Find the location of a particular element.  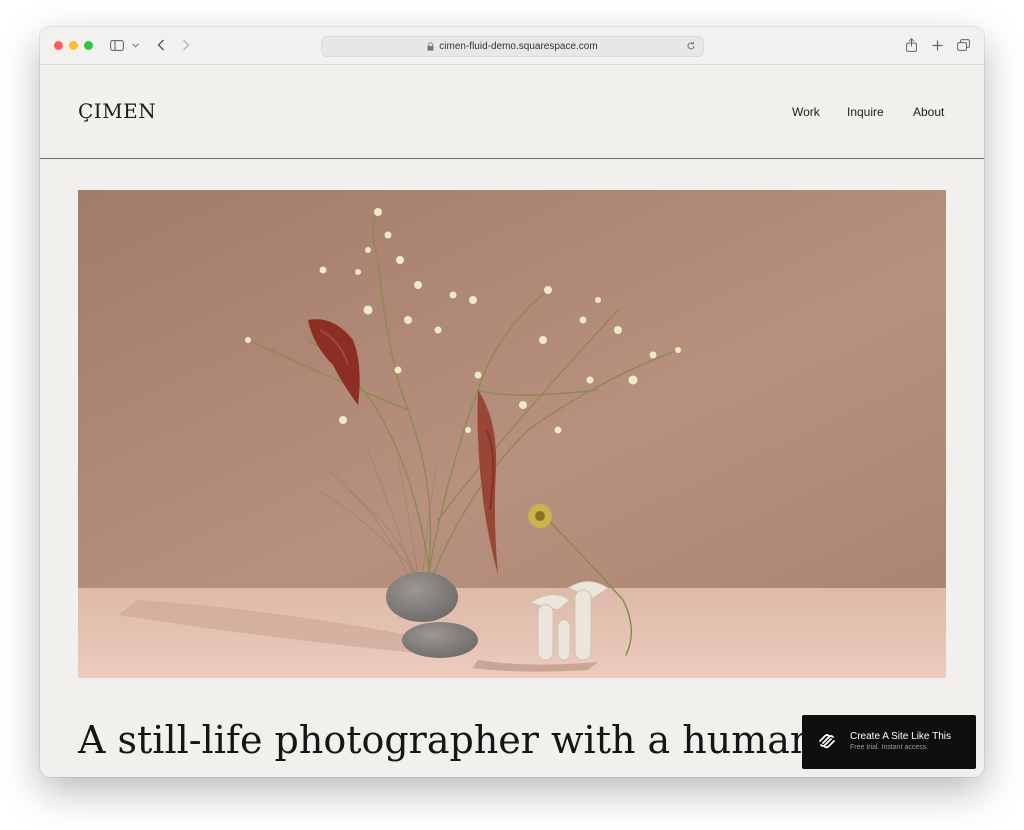

badge-subtitle: Free trial. Instant access. is located at coordinates (889, 747).